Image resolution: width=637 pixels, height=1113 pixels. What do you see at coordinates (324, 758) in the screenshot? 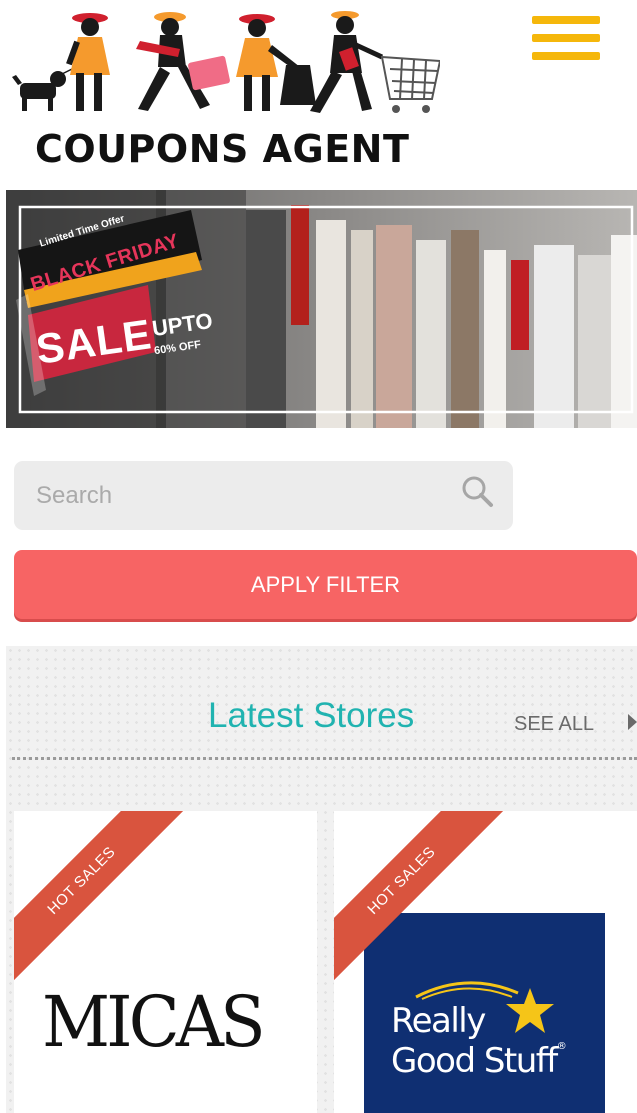
I see `section-divider` at bounding box center [324, 758].